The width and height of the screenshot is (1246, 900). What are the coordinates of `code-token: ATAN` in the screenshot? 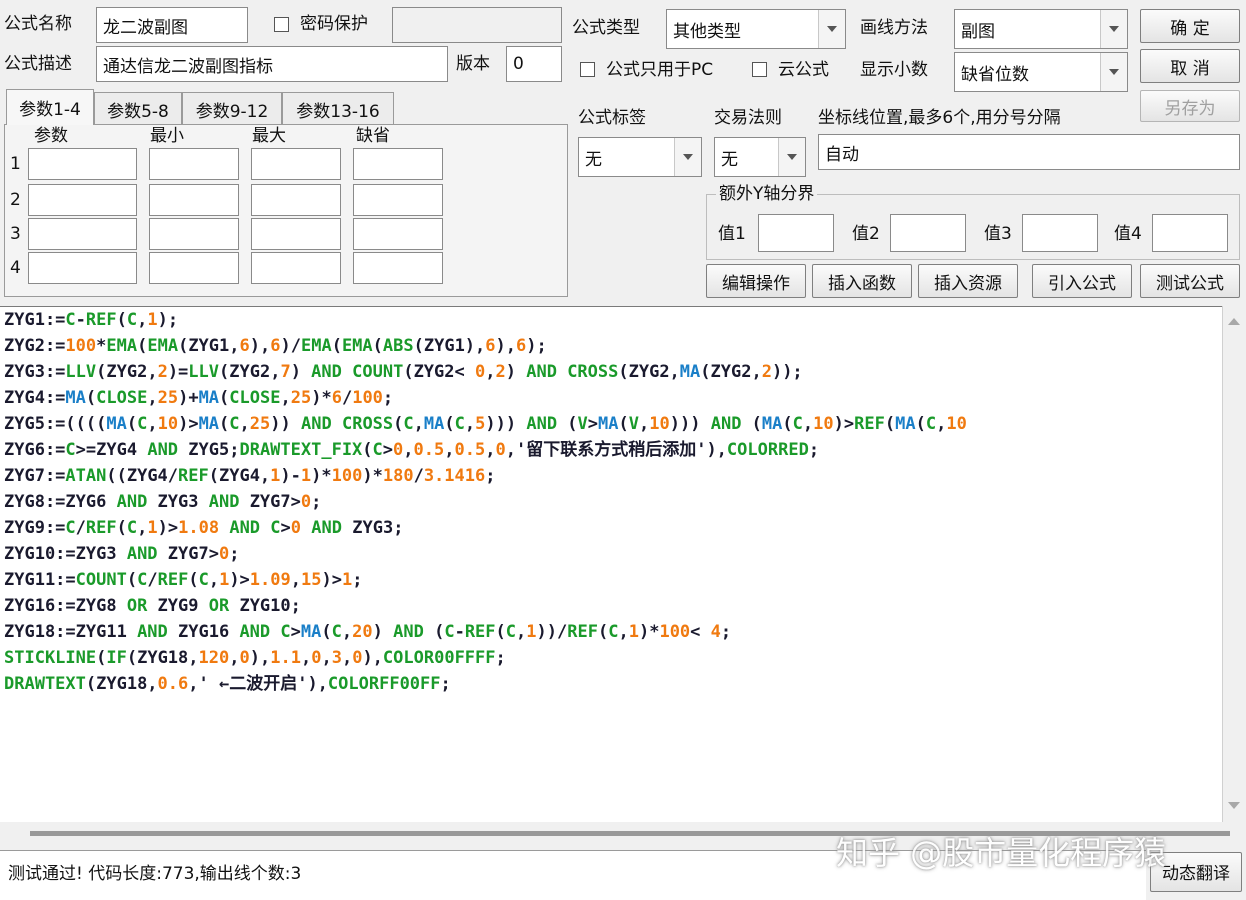 It's located at (86, 476).